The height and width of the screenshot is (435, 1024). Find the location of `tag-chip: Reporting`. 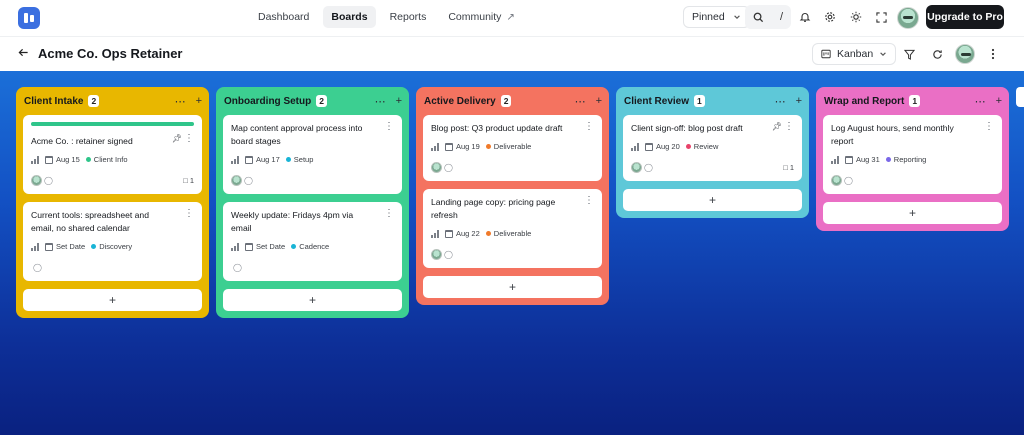

tag-chip: Reporting is located at coordinates (905, 159).